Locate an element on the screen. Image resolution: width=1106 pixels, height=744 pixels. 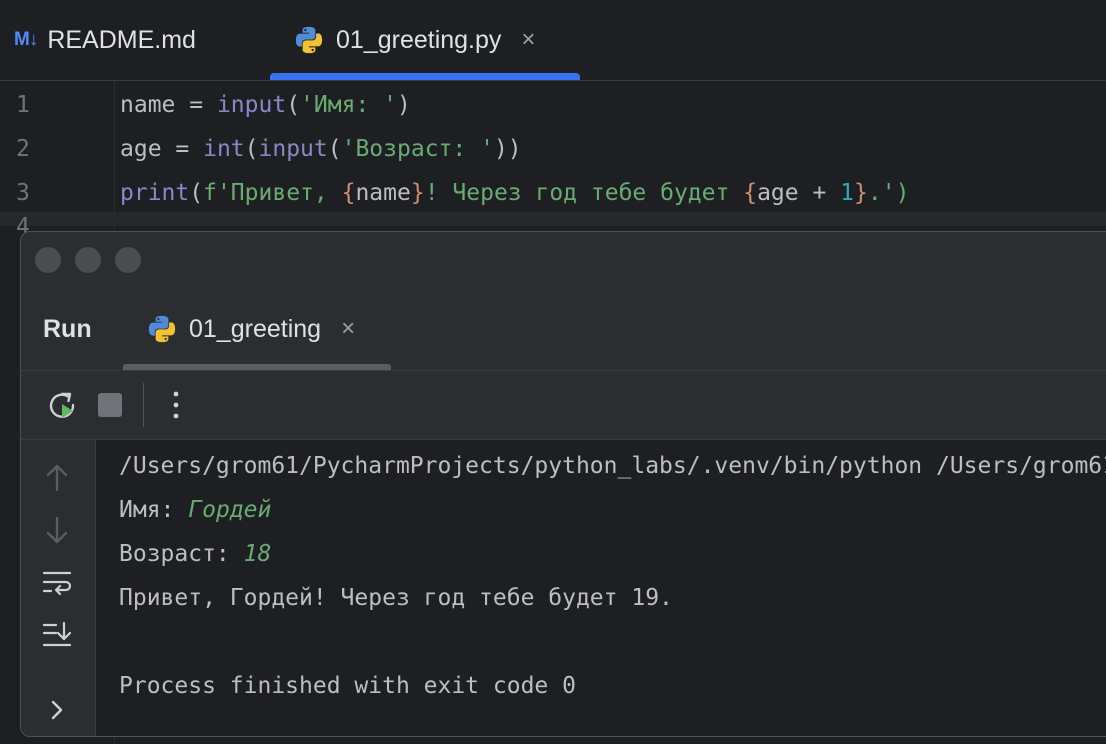
code-token: age = is located at coordinates (162, 149).